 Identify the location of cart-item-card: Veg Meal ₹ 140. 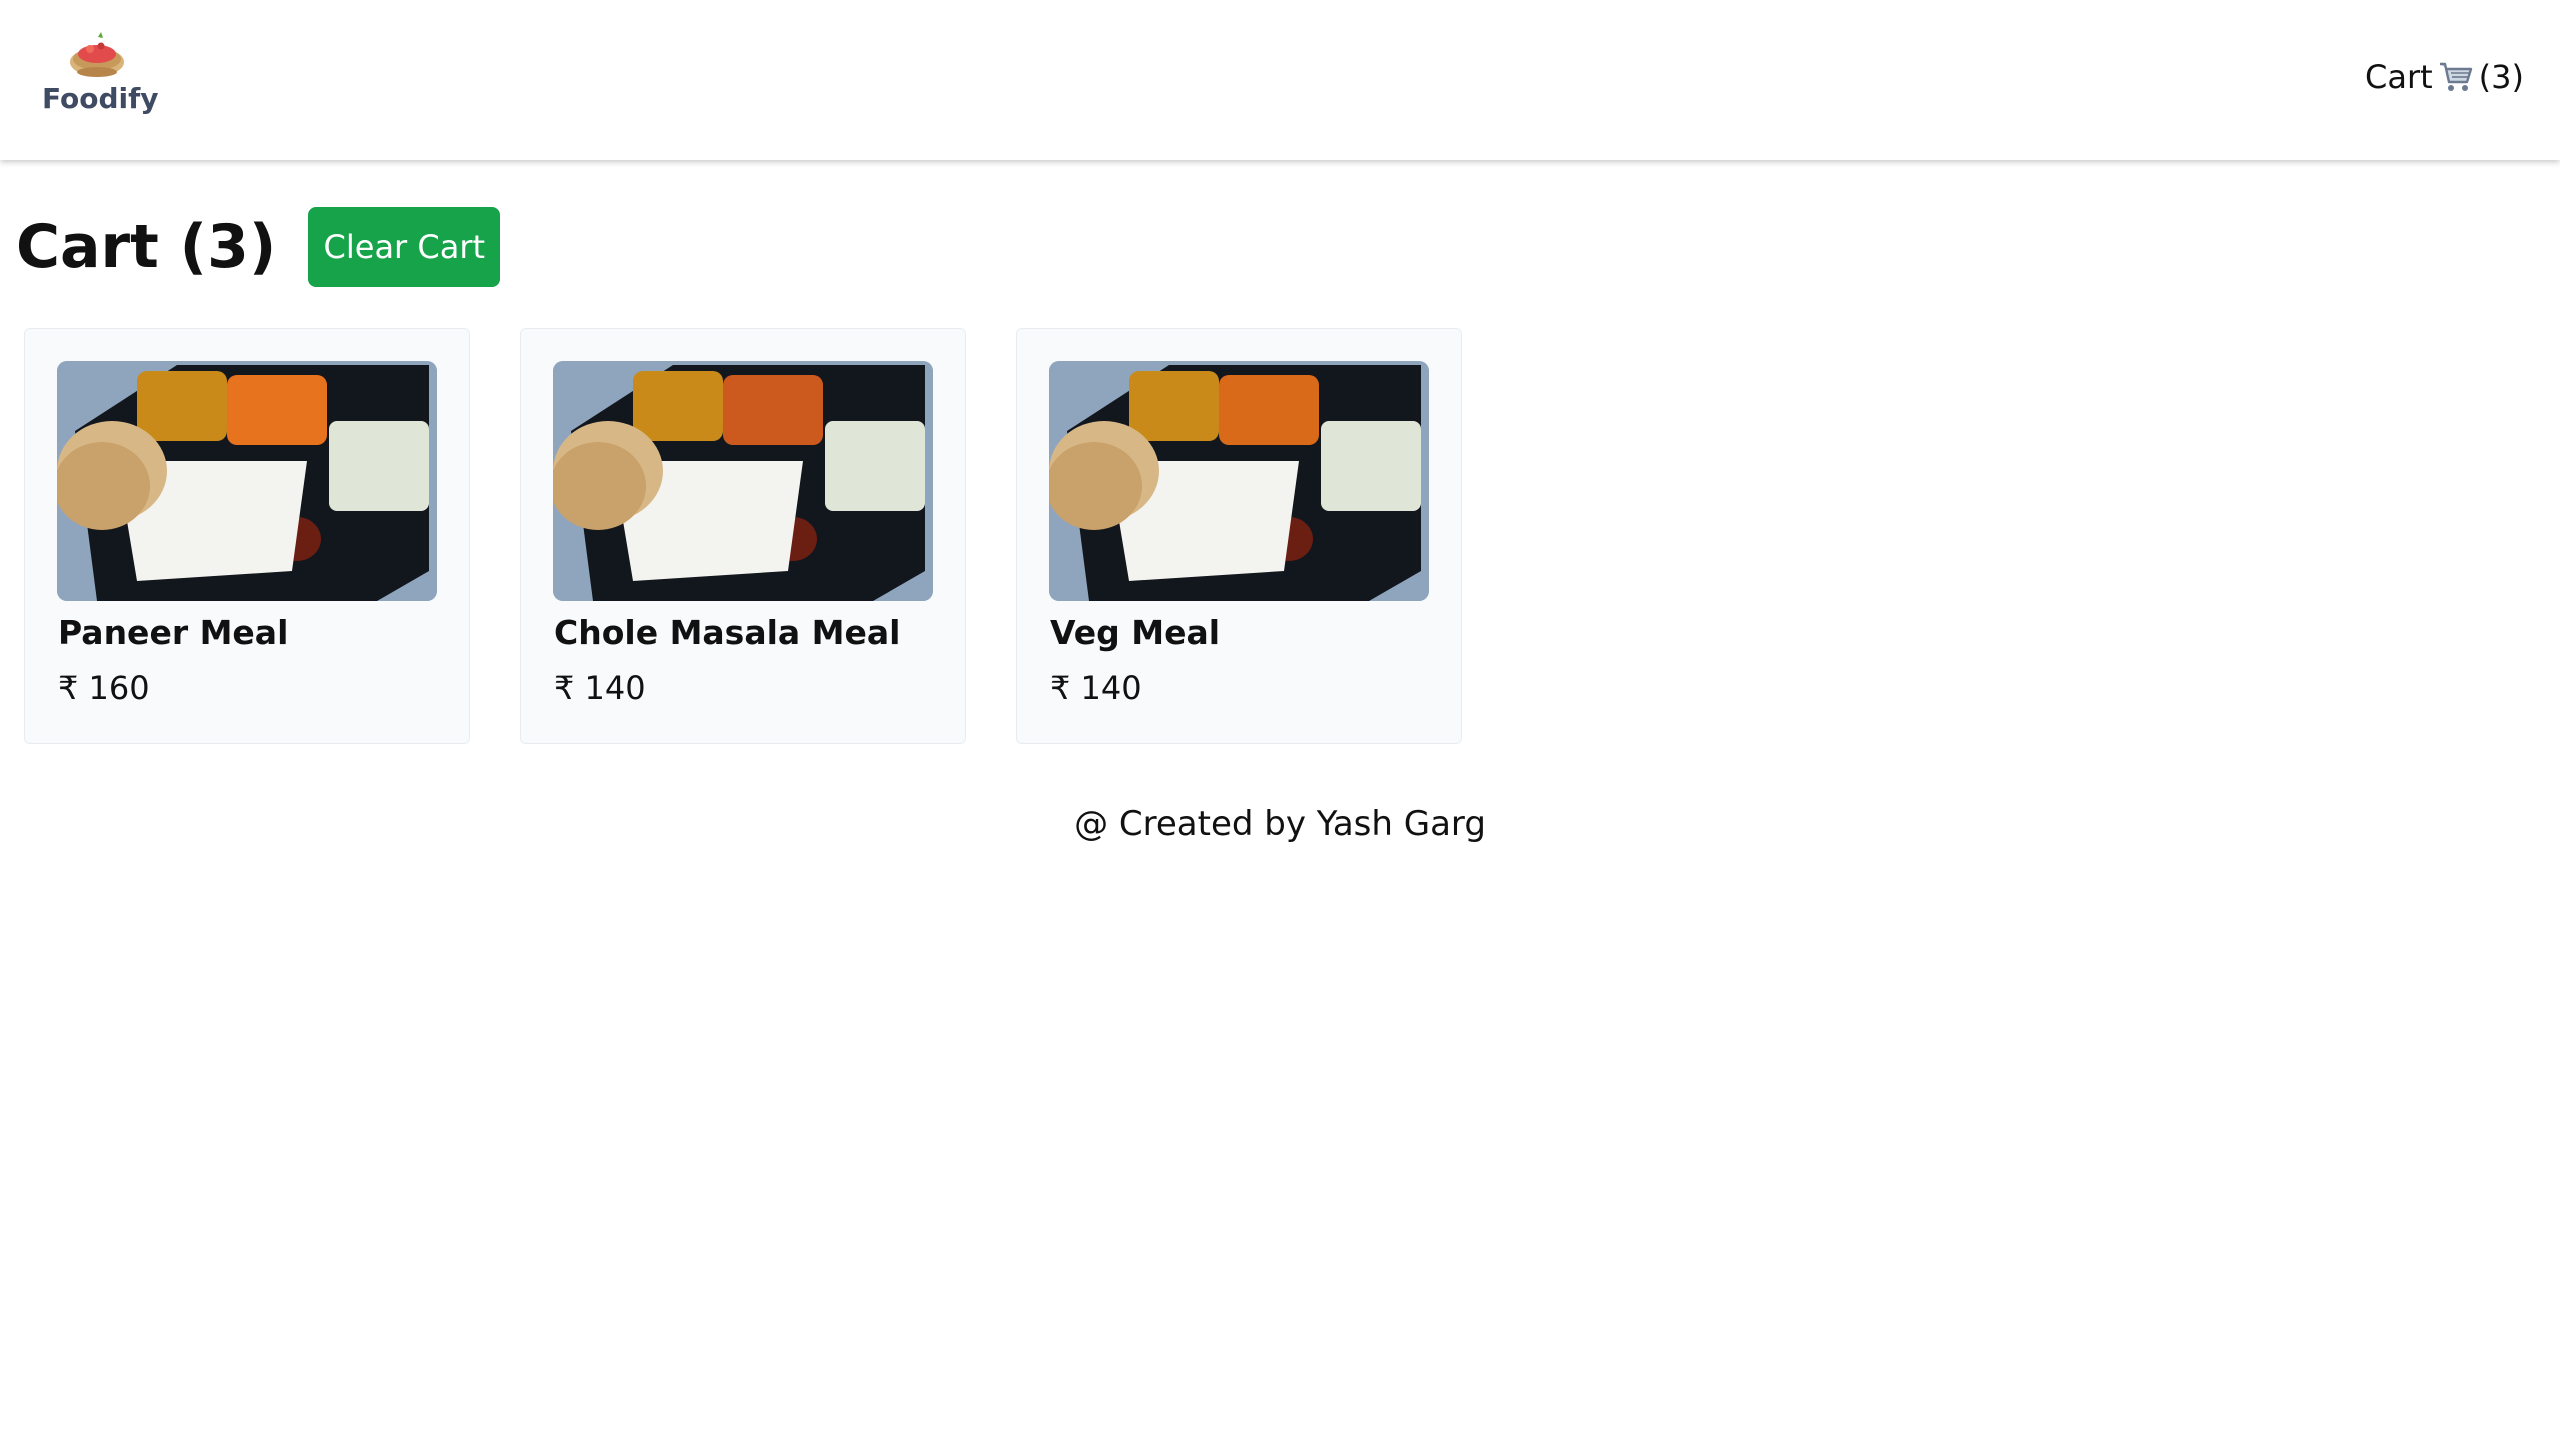
(1239, 536).